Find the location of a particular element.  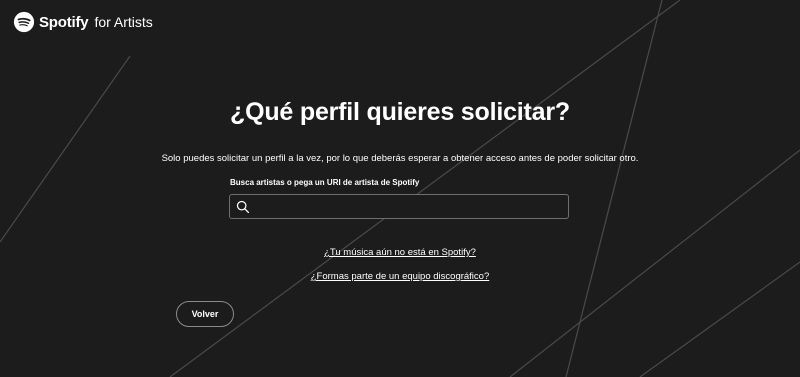

search-icon is located at coordinates (243, 206).